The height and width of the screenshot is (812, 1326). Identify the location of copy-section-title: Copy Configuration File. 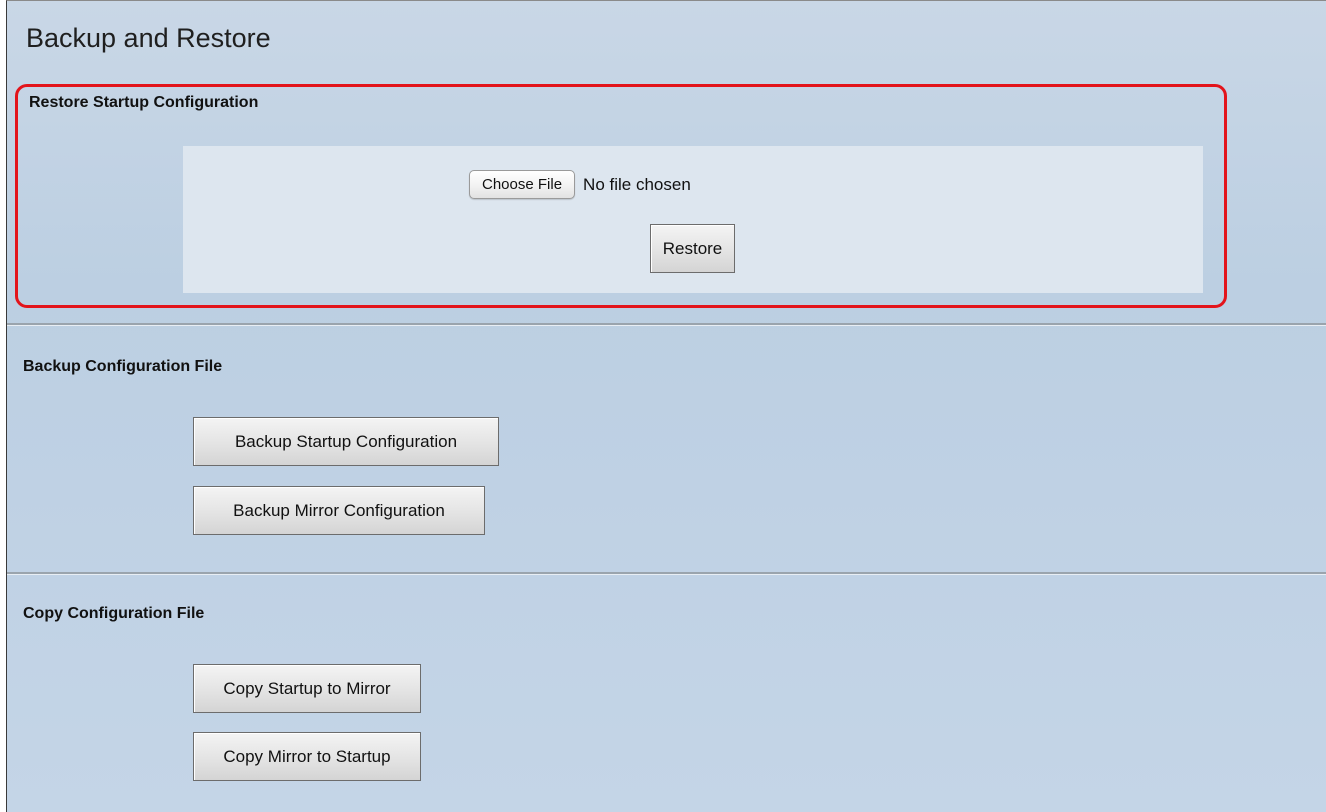
(114, 613).